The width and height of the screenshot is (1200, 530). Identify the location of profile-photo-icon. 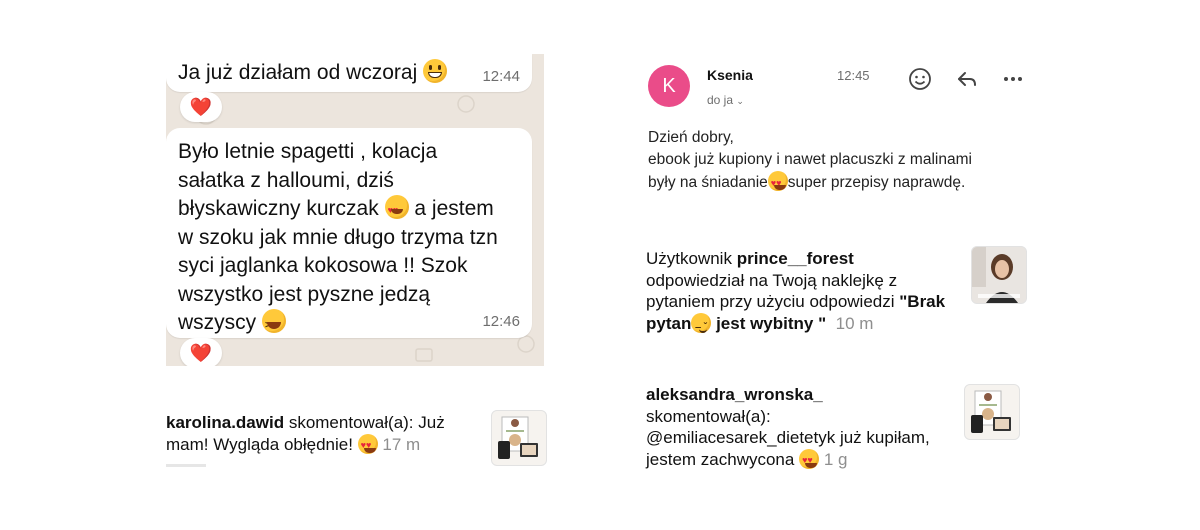
(999, 275).